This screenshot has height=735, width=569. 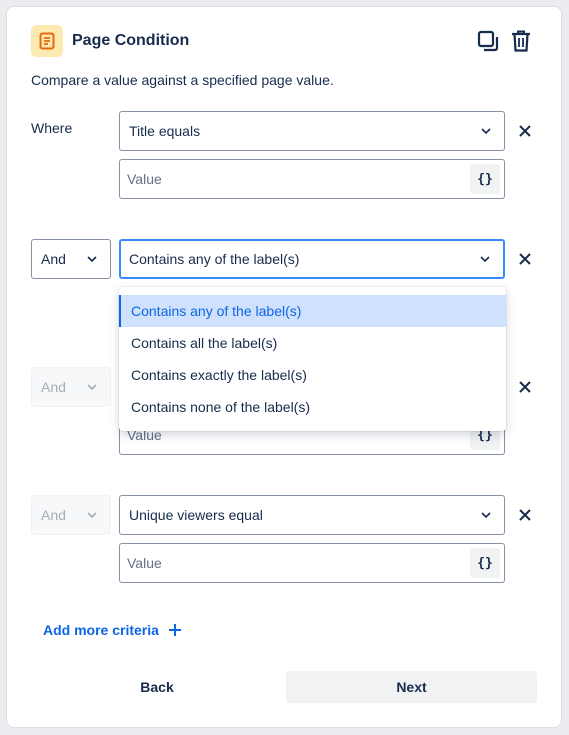 What do you see at coordinates (312, 375) in the screenshot?
I see `dropdown-option: Contains exactly the label(s)` at bounding box center [312, 375].